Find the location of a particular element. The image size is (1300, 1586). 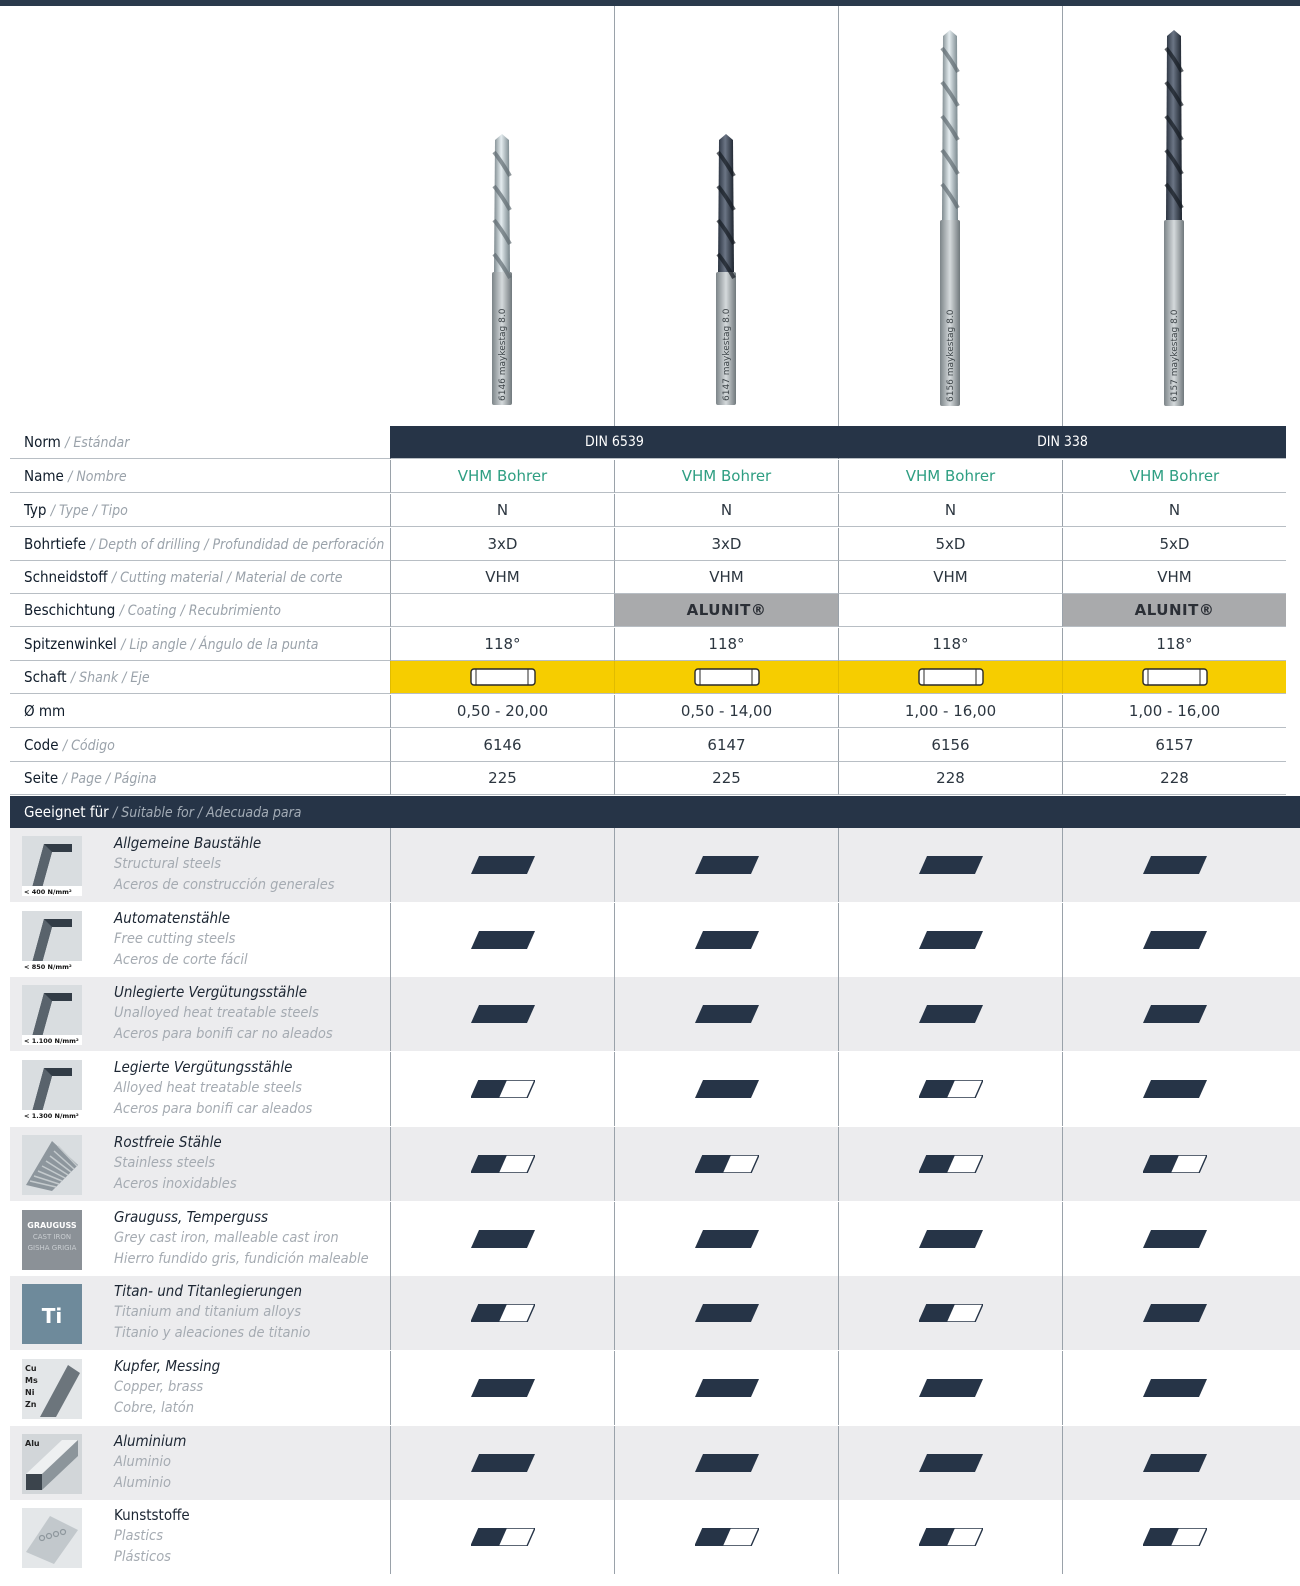

titanium-icon: Ti is located at coordinates (52, 1314).